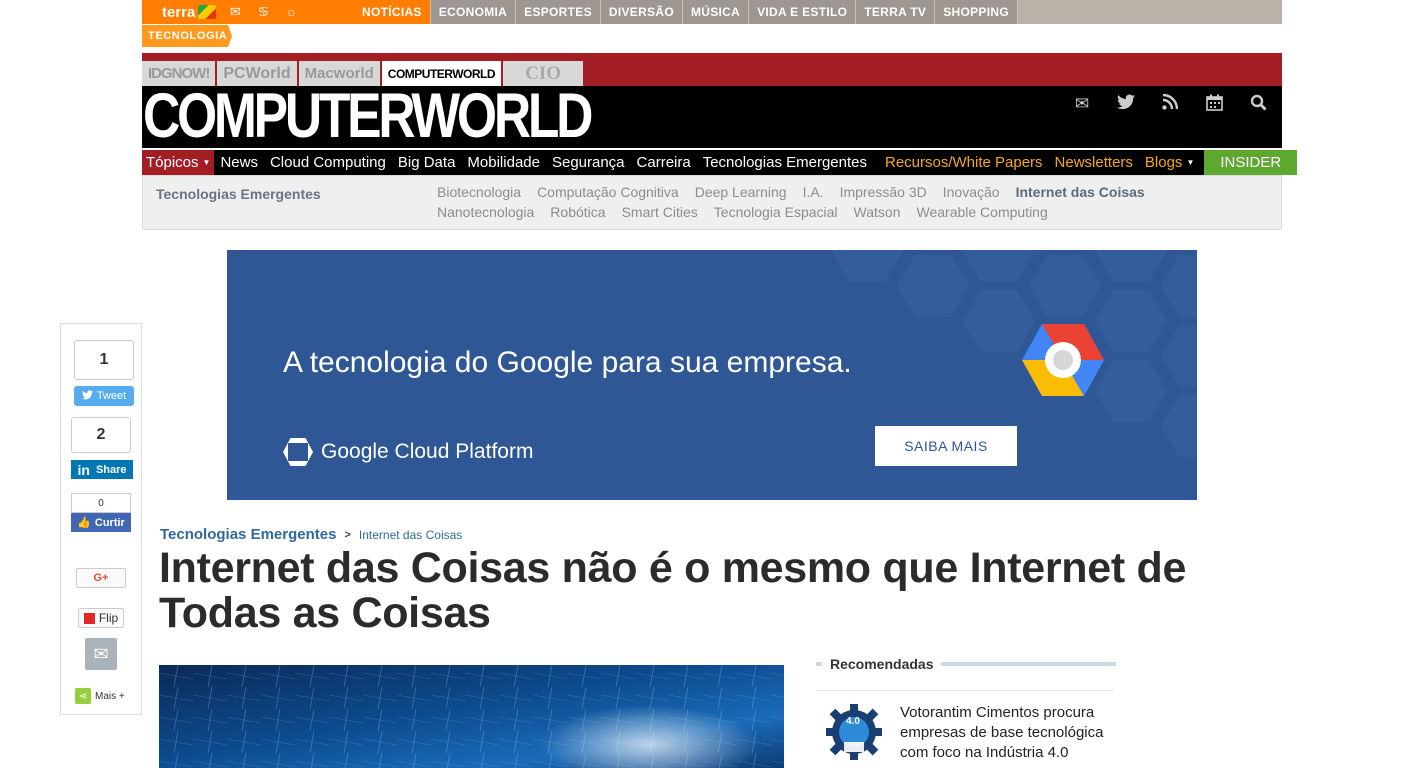  Describe the element at coordinates (189, 12) in the screenshot. I see `terra-logo: terra` at that location.